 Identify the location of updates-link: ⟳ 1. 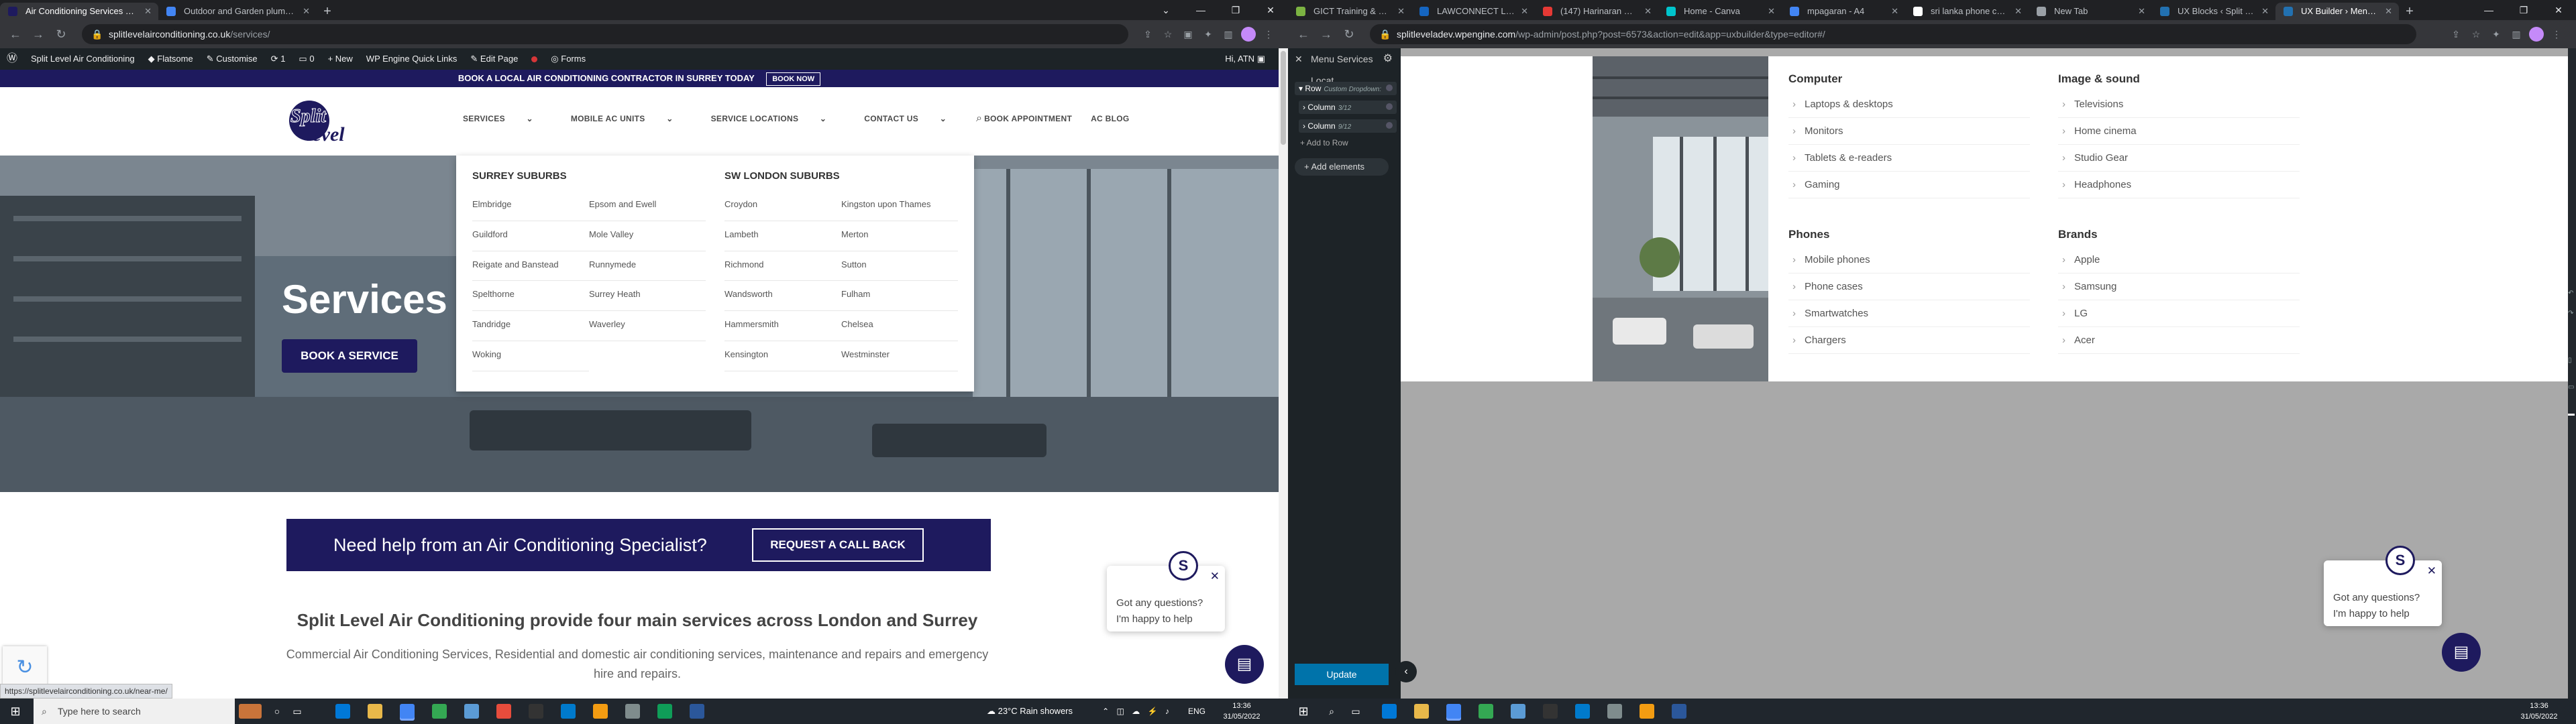
(278, 59).